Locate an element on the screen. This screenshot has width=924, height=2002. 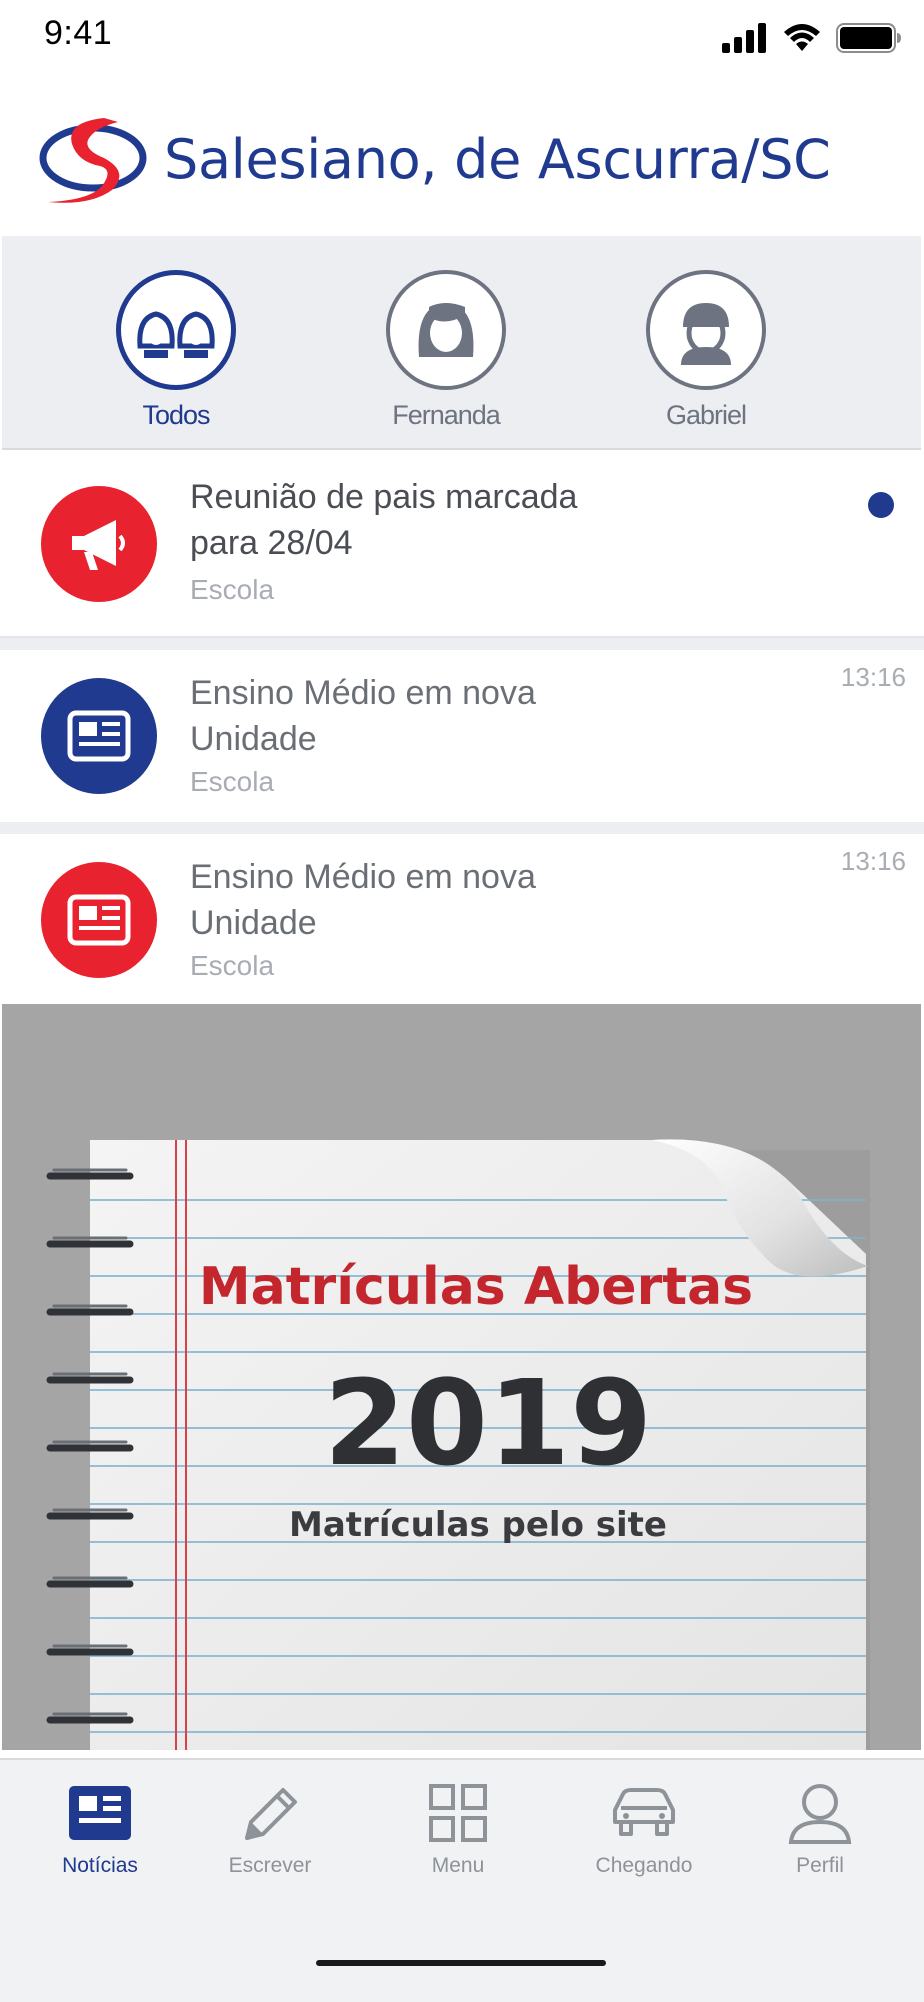
profile-gabriel: Gabriel is located at coordinates (706, 355).